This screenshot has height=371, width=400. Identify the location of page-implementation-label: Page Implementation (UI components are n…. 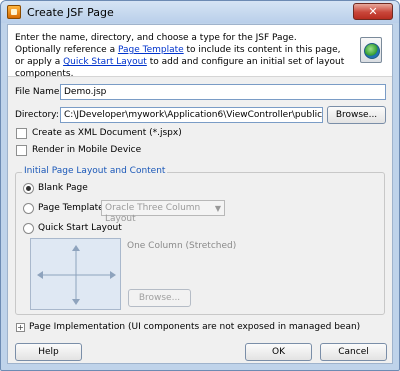
(194, 327).